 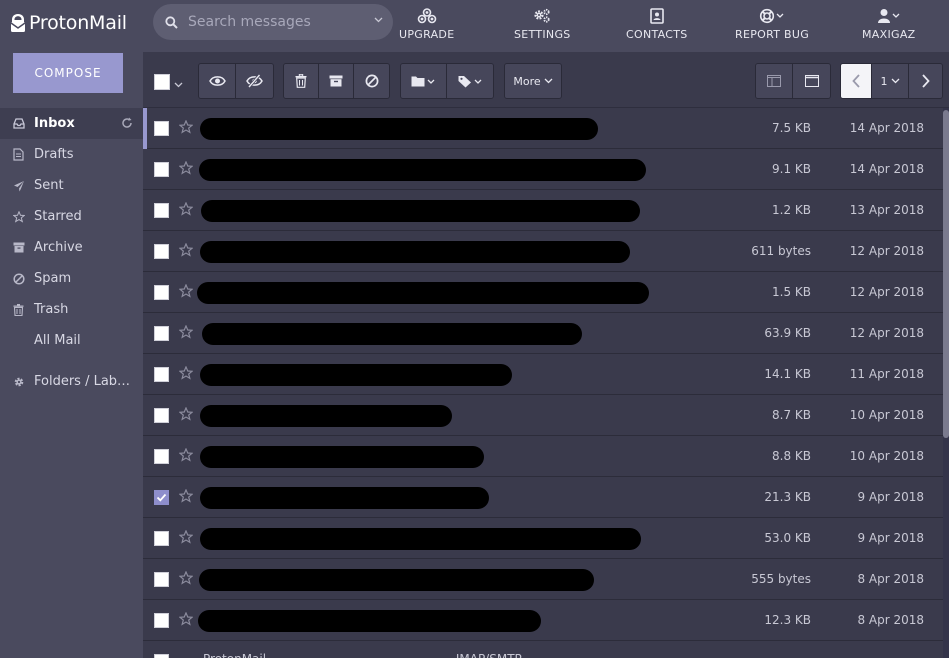 I want to click on message-row: 12.3 KB 8 Apr 2018, so click(x=543, y=620).